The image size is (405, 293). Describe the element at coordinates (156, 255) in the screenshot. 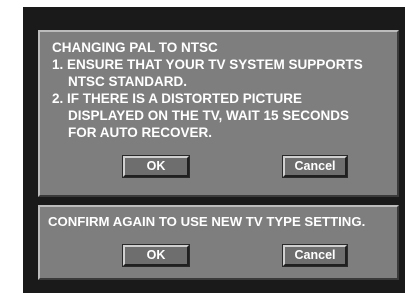

I see `confirm-ok-button: OK` at that location.